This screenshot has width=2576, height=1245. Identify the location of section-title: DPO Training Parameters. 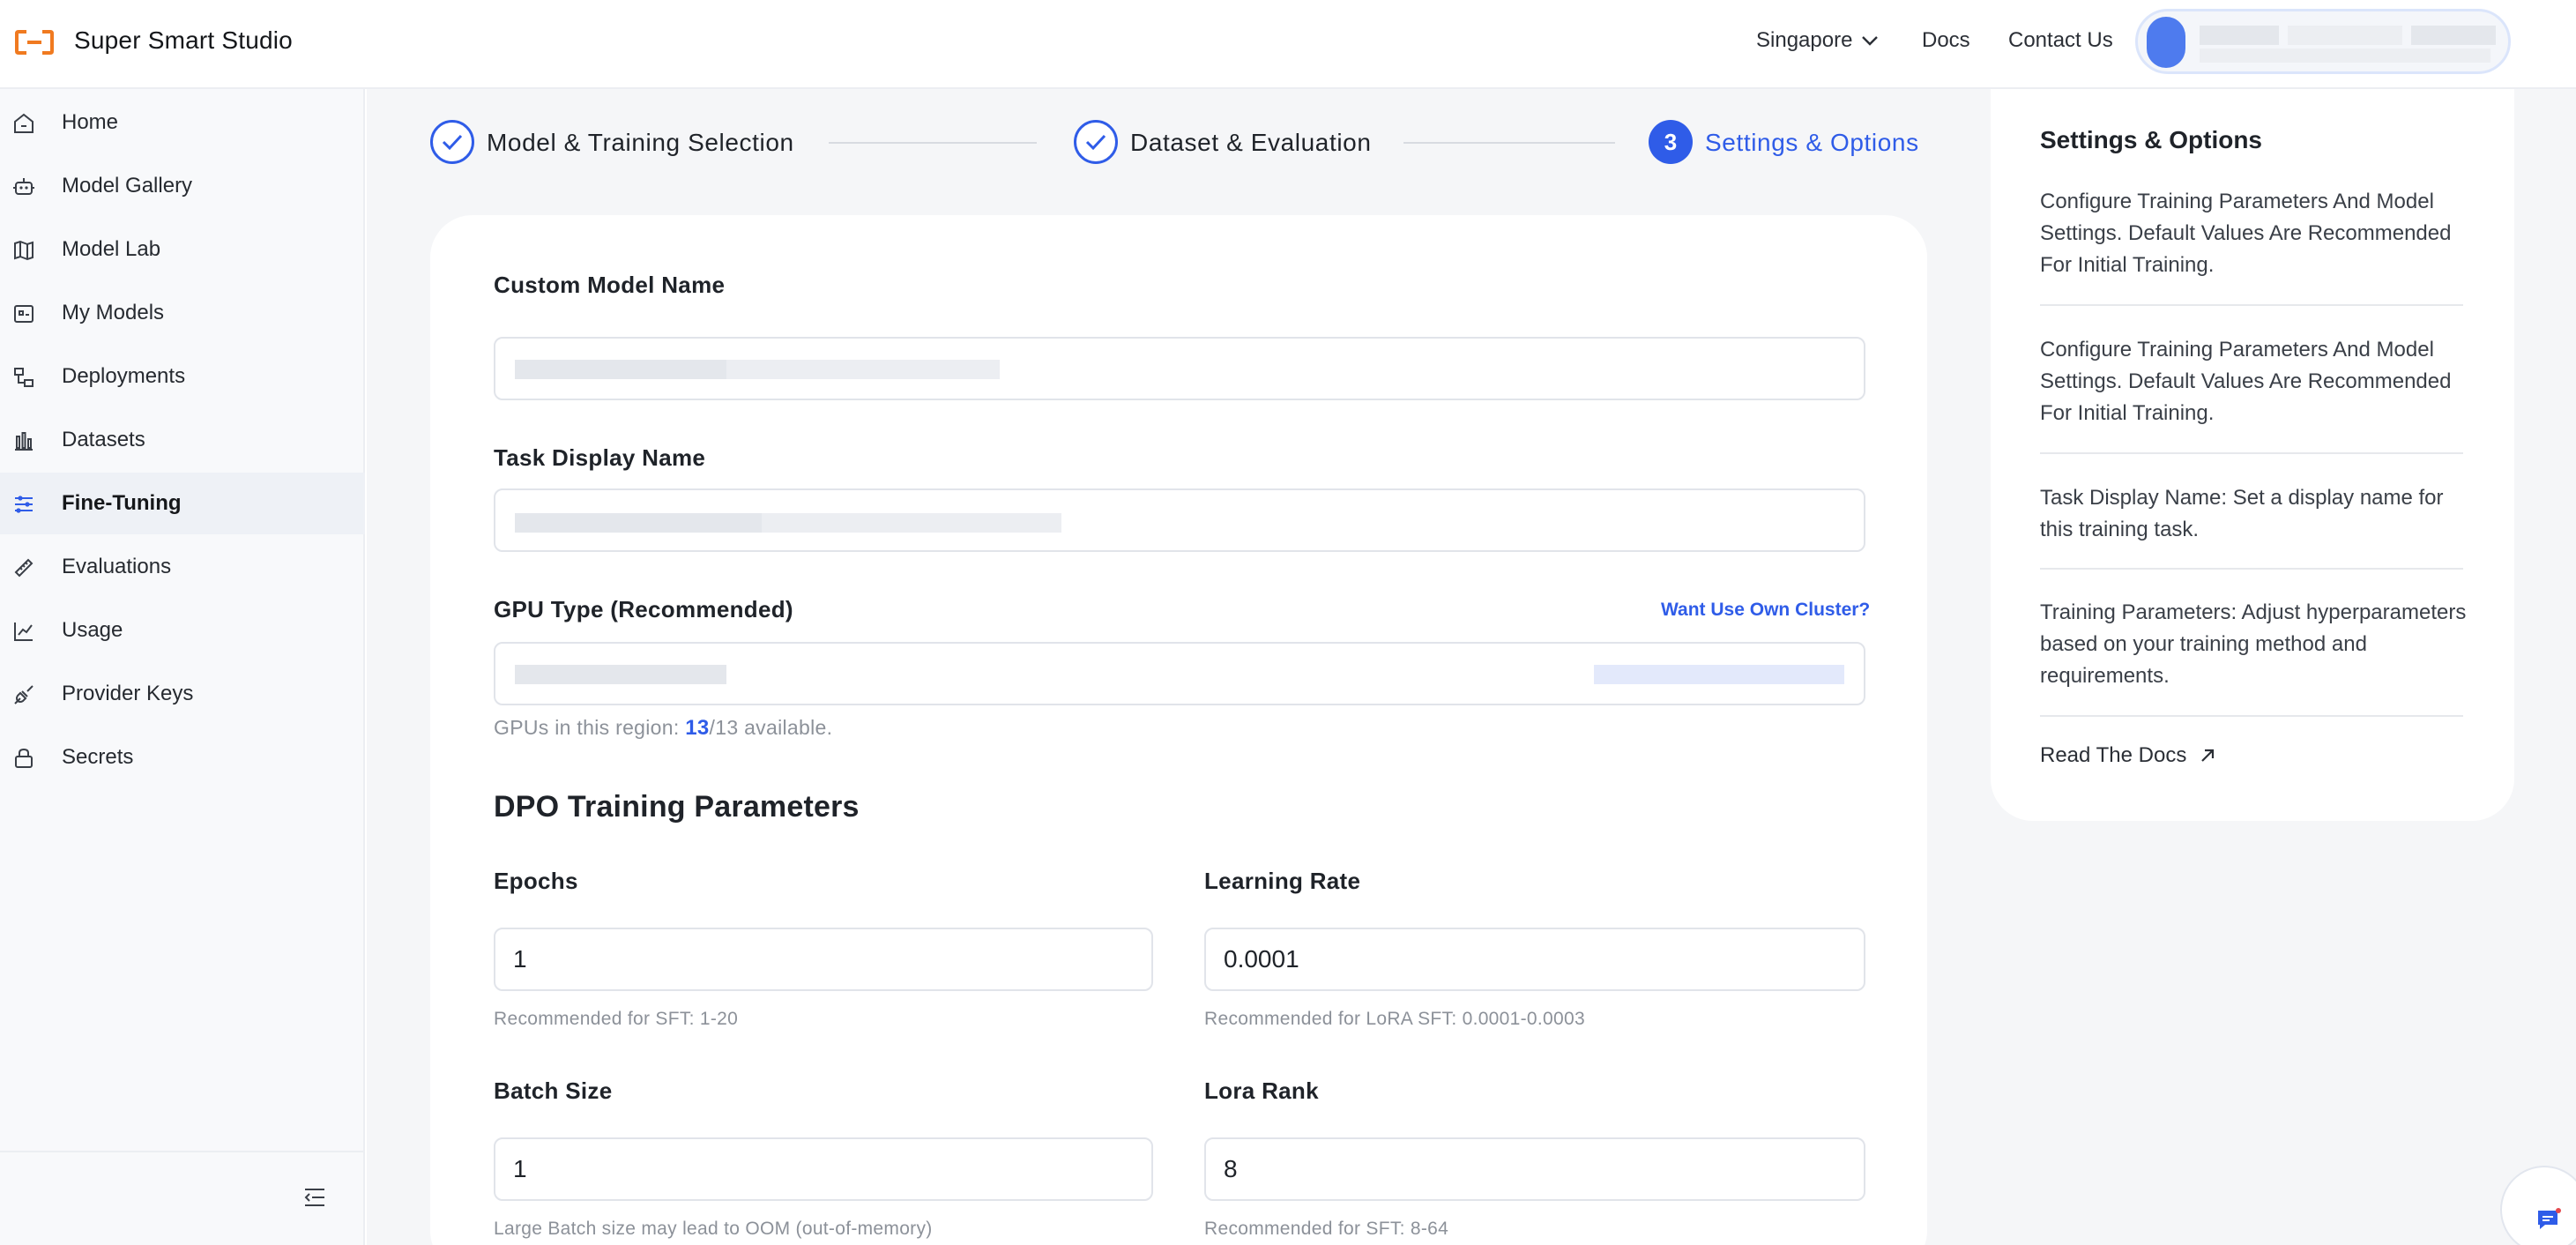
(677, 807).